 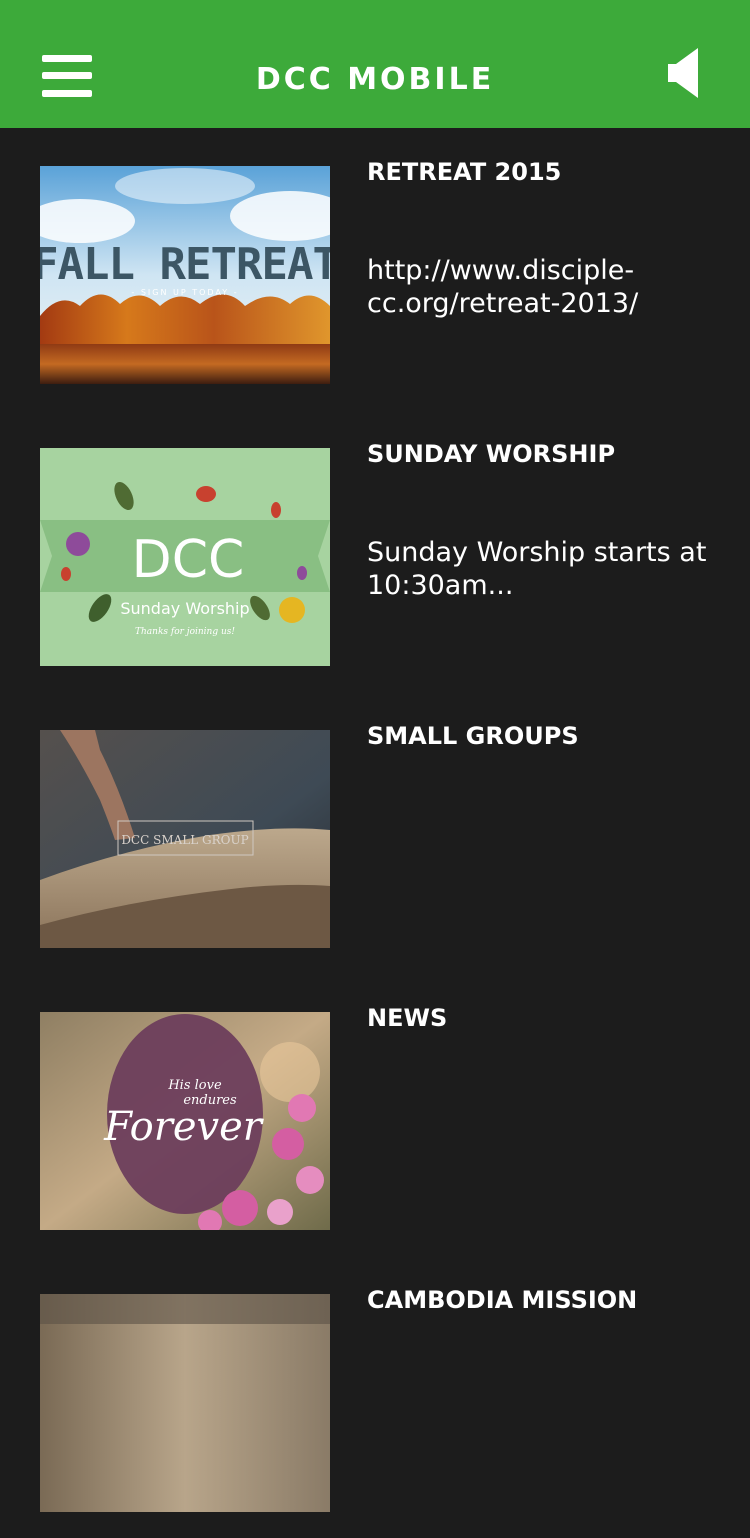 I want to click on top-app-bar: DCC MOBILE, so click(x=375, y=64).